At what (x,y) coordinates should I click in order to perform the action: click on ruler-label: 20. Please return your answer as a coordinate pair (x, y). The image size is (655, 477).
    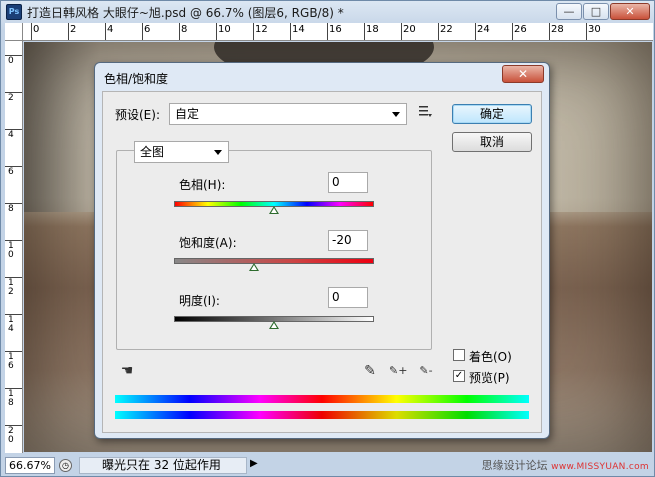
    Looking at the image, I should click on (409, 29).